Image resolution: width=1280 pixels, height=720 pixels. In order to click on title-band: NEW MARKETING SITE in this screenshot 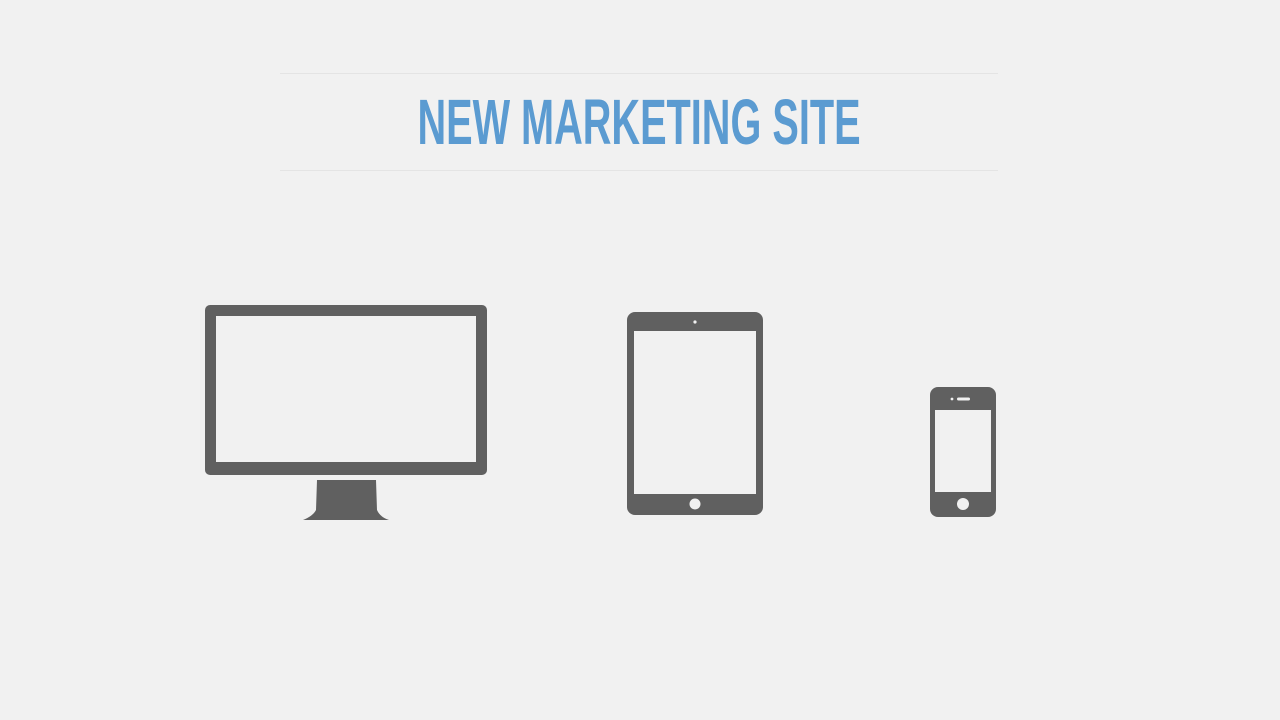, I will do `click(639, 122)`.